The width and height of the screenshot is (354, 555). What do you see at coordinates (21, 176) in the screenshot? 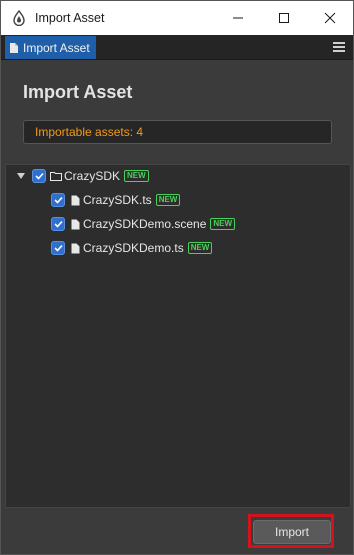
I see `expand-arrow-icon` at bounding box center [21, 176].